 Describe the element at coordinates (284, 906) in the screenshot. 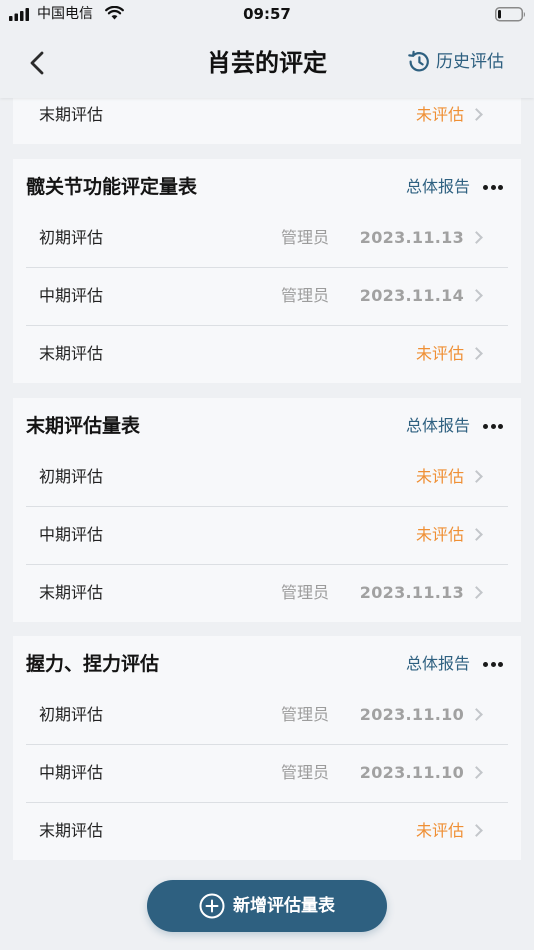

I see `add-button-label: 新增评估量表` at that location.